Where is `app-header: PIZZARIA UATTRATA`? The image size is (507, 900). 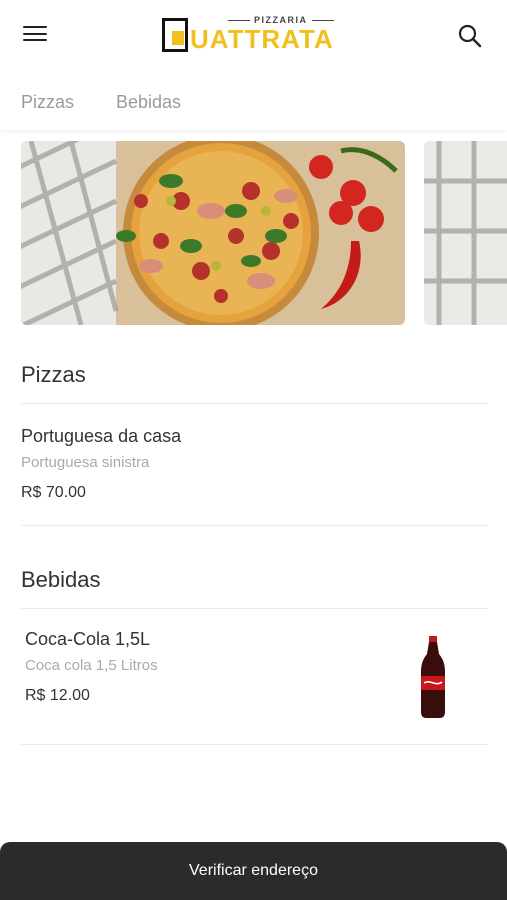
app-header: PIZZARIA UATTRATA is located at coordinates (253, 36).